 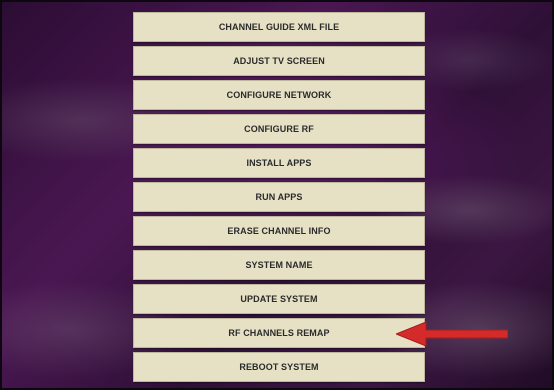 I want to click on menu-item-erase-channel-info: ERASE CHANNEL INFO, so click(x=279, y=231).